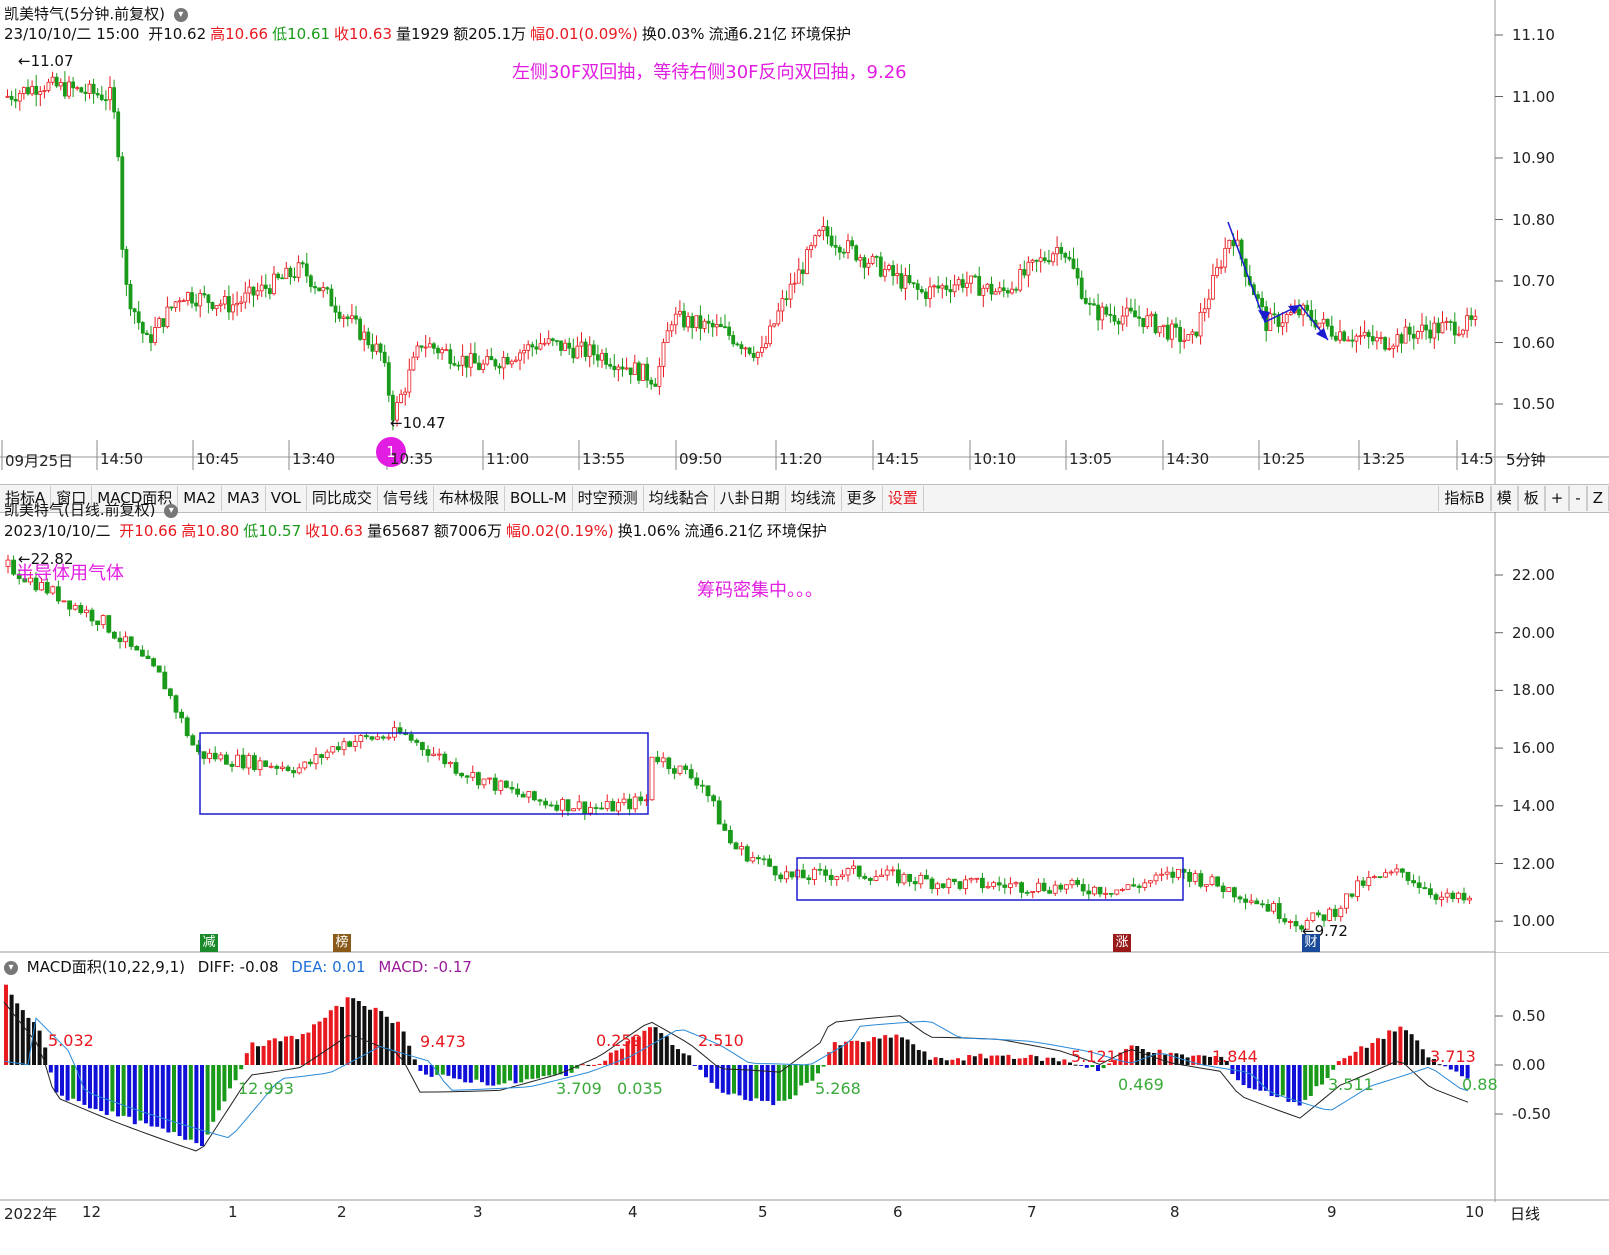 The image size is (1609, 1255). What do you see at coordinates (244, 498) in the screenshot?
I see `toolbar-item: MA3` at bounding box center [244, 498].